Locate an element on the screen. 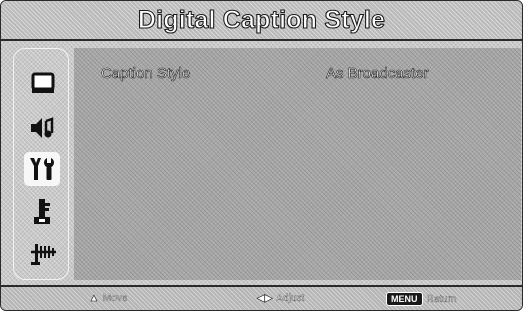 The height and width of the screenshot is (311, 523). move-hint: ▲︎ Move is located at coordinates (108, 299).